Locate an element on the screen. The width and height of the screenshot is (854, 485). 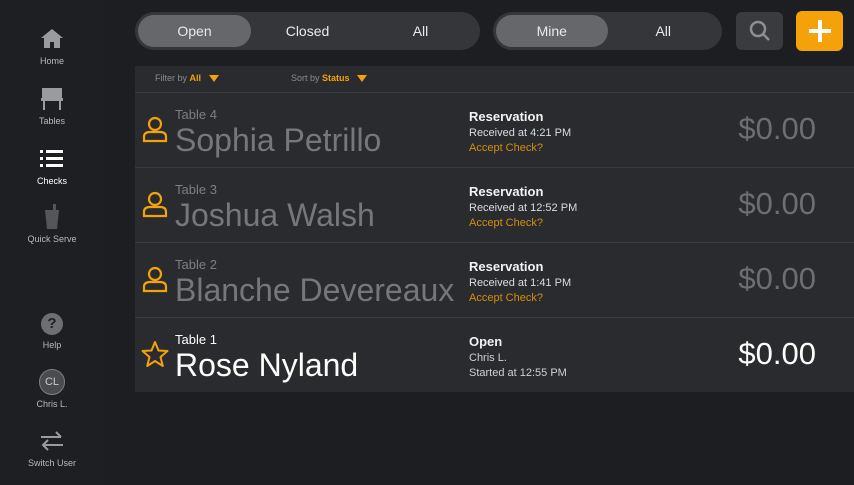
plus-icon is located at coordinates (819, 31).